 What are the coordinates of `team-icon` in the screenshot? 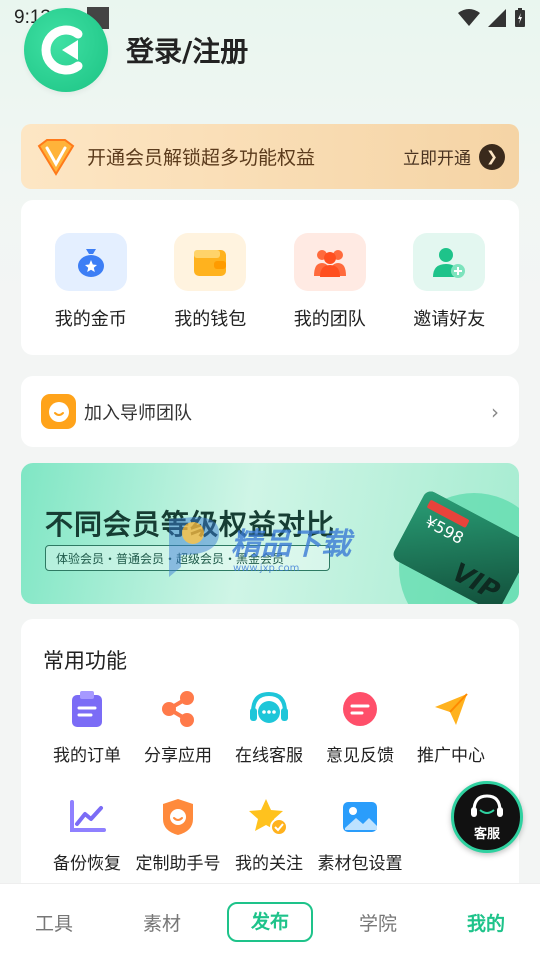 It's located at (329, 262).